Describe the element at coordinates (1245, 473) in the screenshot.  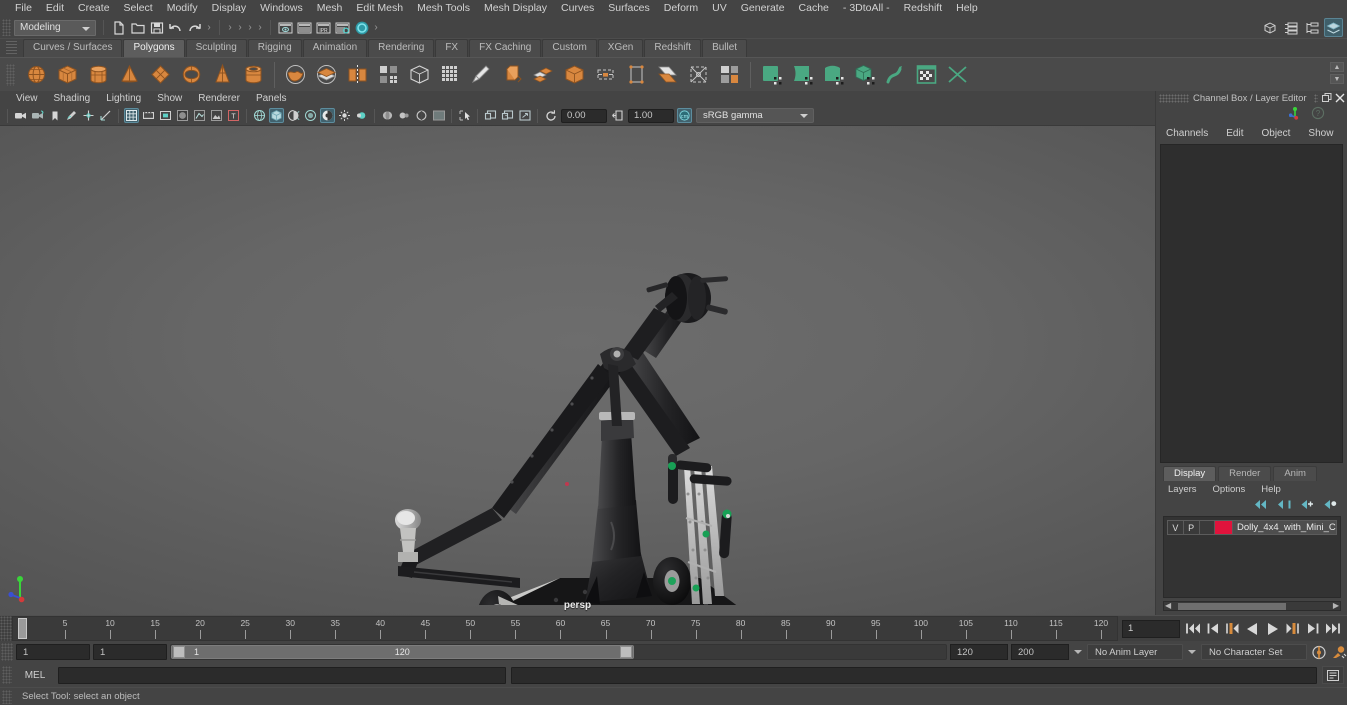
I see `tab-render: Render` at that location.